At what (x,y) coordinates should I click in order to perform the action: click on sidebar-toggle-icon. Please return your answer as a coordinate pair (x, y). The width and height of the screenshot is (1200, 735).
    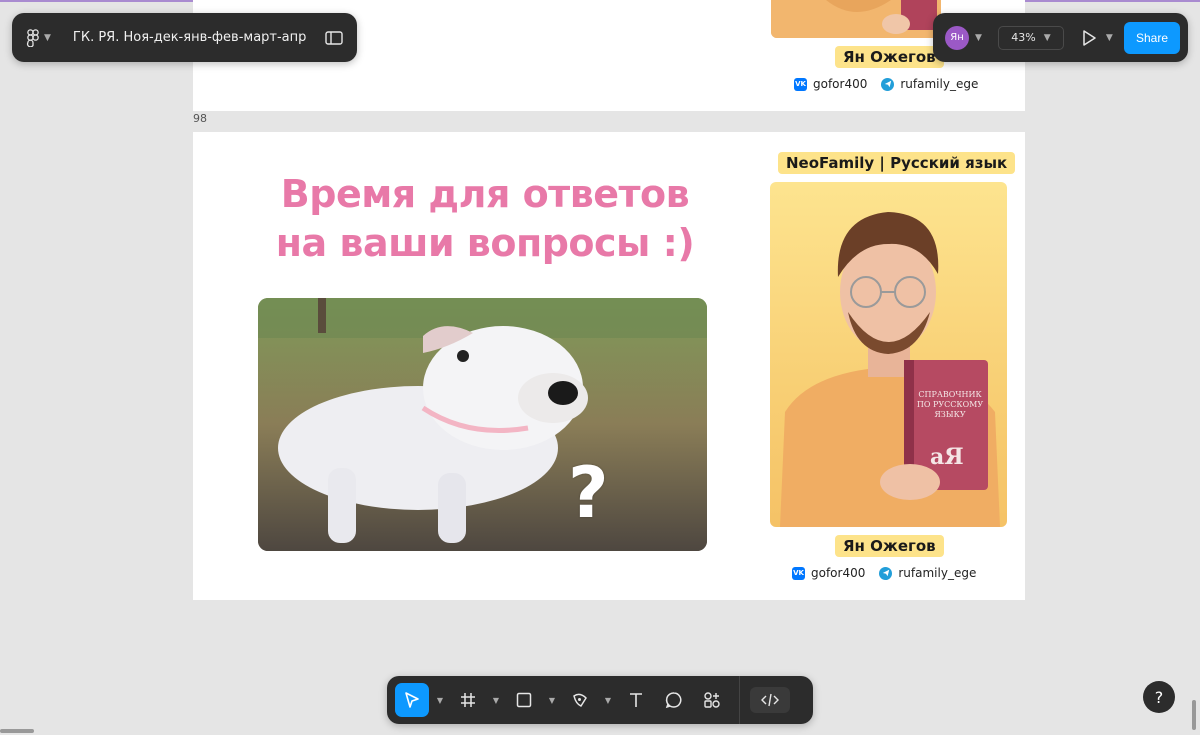
    Looking at the image, I should click on (334, 37).